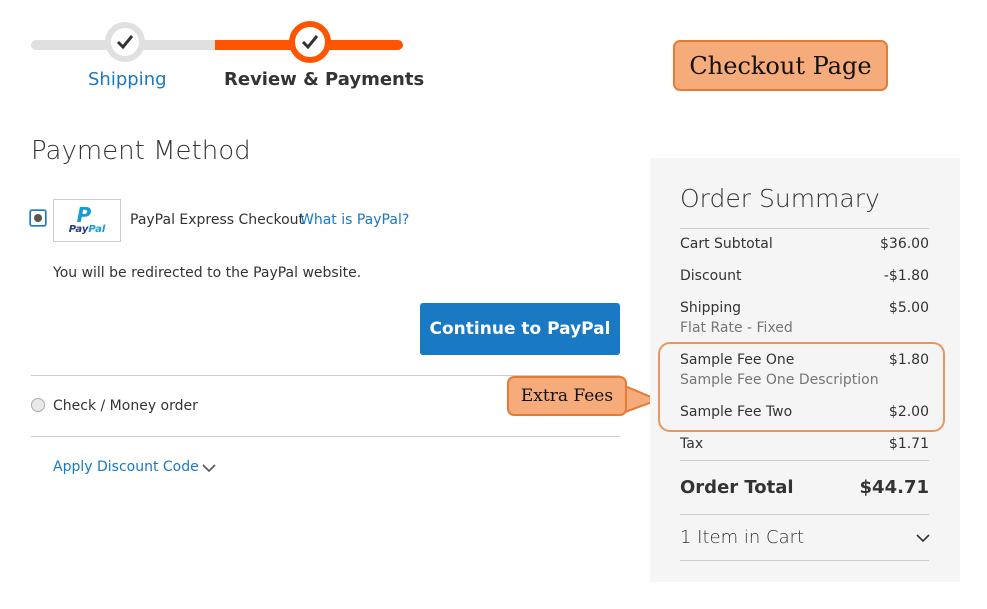 The width and height of the screenshot is (987, 609). What do you see at coordinates (726, 244) in the screenshot?
I see `subtotal-label: Cart Subtotal` at bounding box center [726, 244].